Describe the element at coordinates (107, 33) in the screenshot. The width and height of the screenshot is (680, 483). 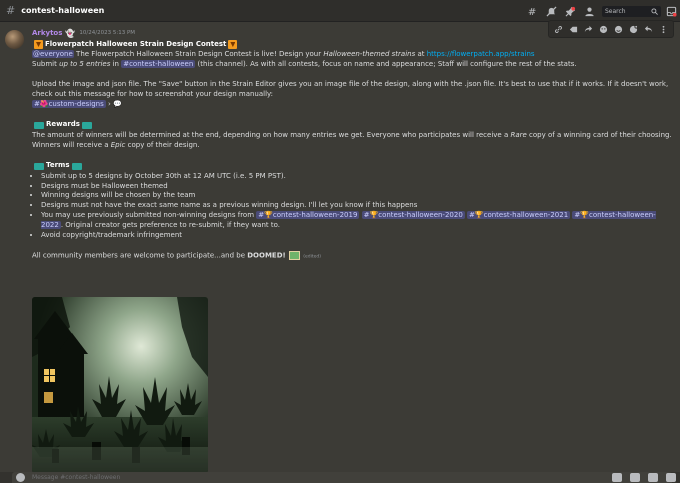
I see `timestamp: 10/24/2023 5:13 PM` at that location.